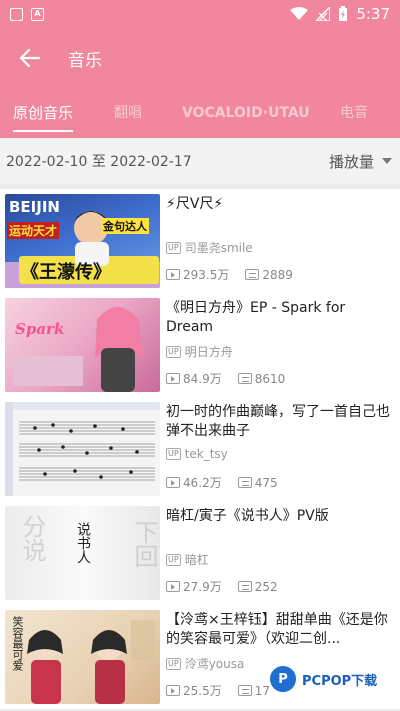 This screenshot has width=400, height=711. What do you see at coordinates (354, 113) in the screenshot?
I see `tab-electronic: 电音` at bounding box center [354, 113].